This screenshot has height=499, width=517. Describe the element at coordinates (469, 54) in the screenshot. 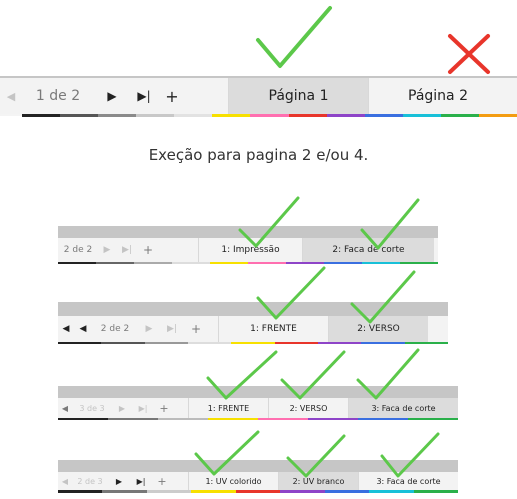

I see `cross-icon` at that location.